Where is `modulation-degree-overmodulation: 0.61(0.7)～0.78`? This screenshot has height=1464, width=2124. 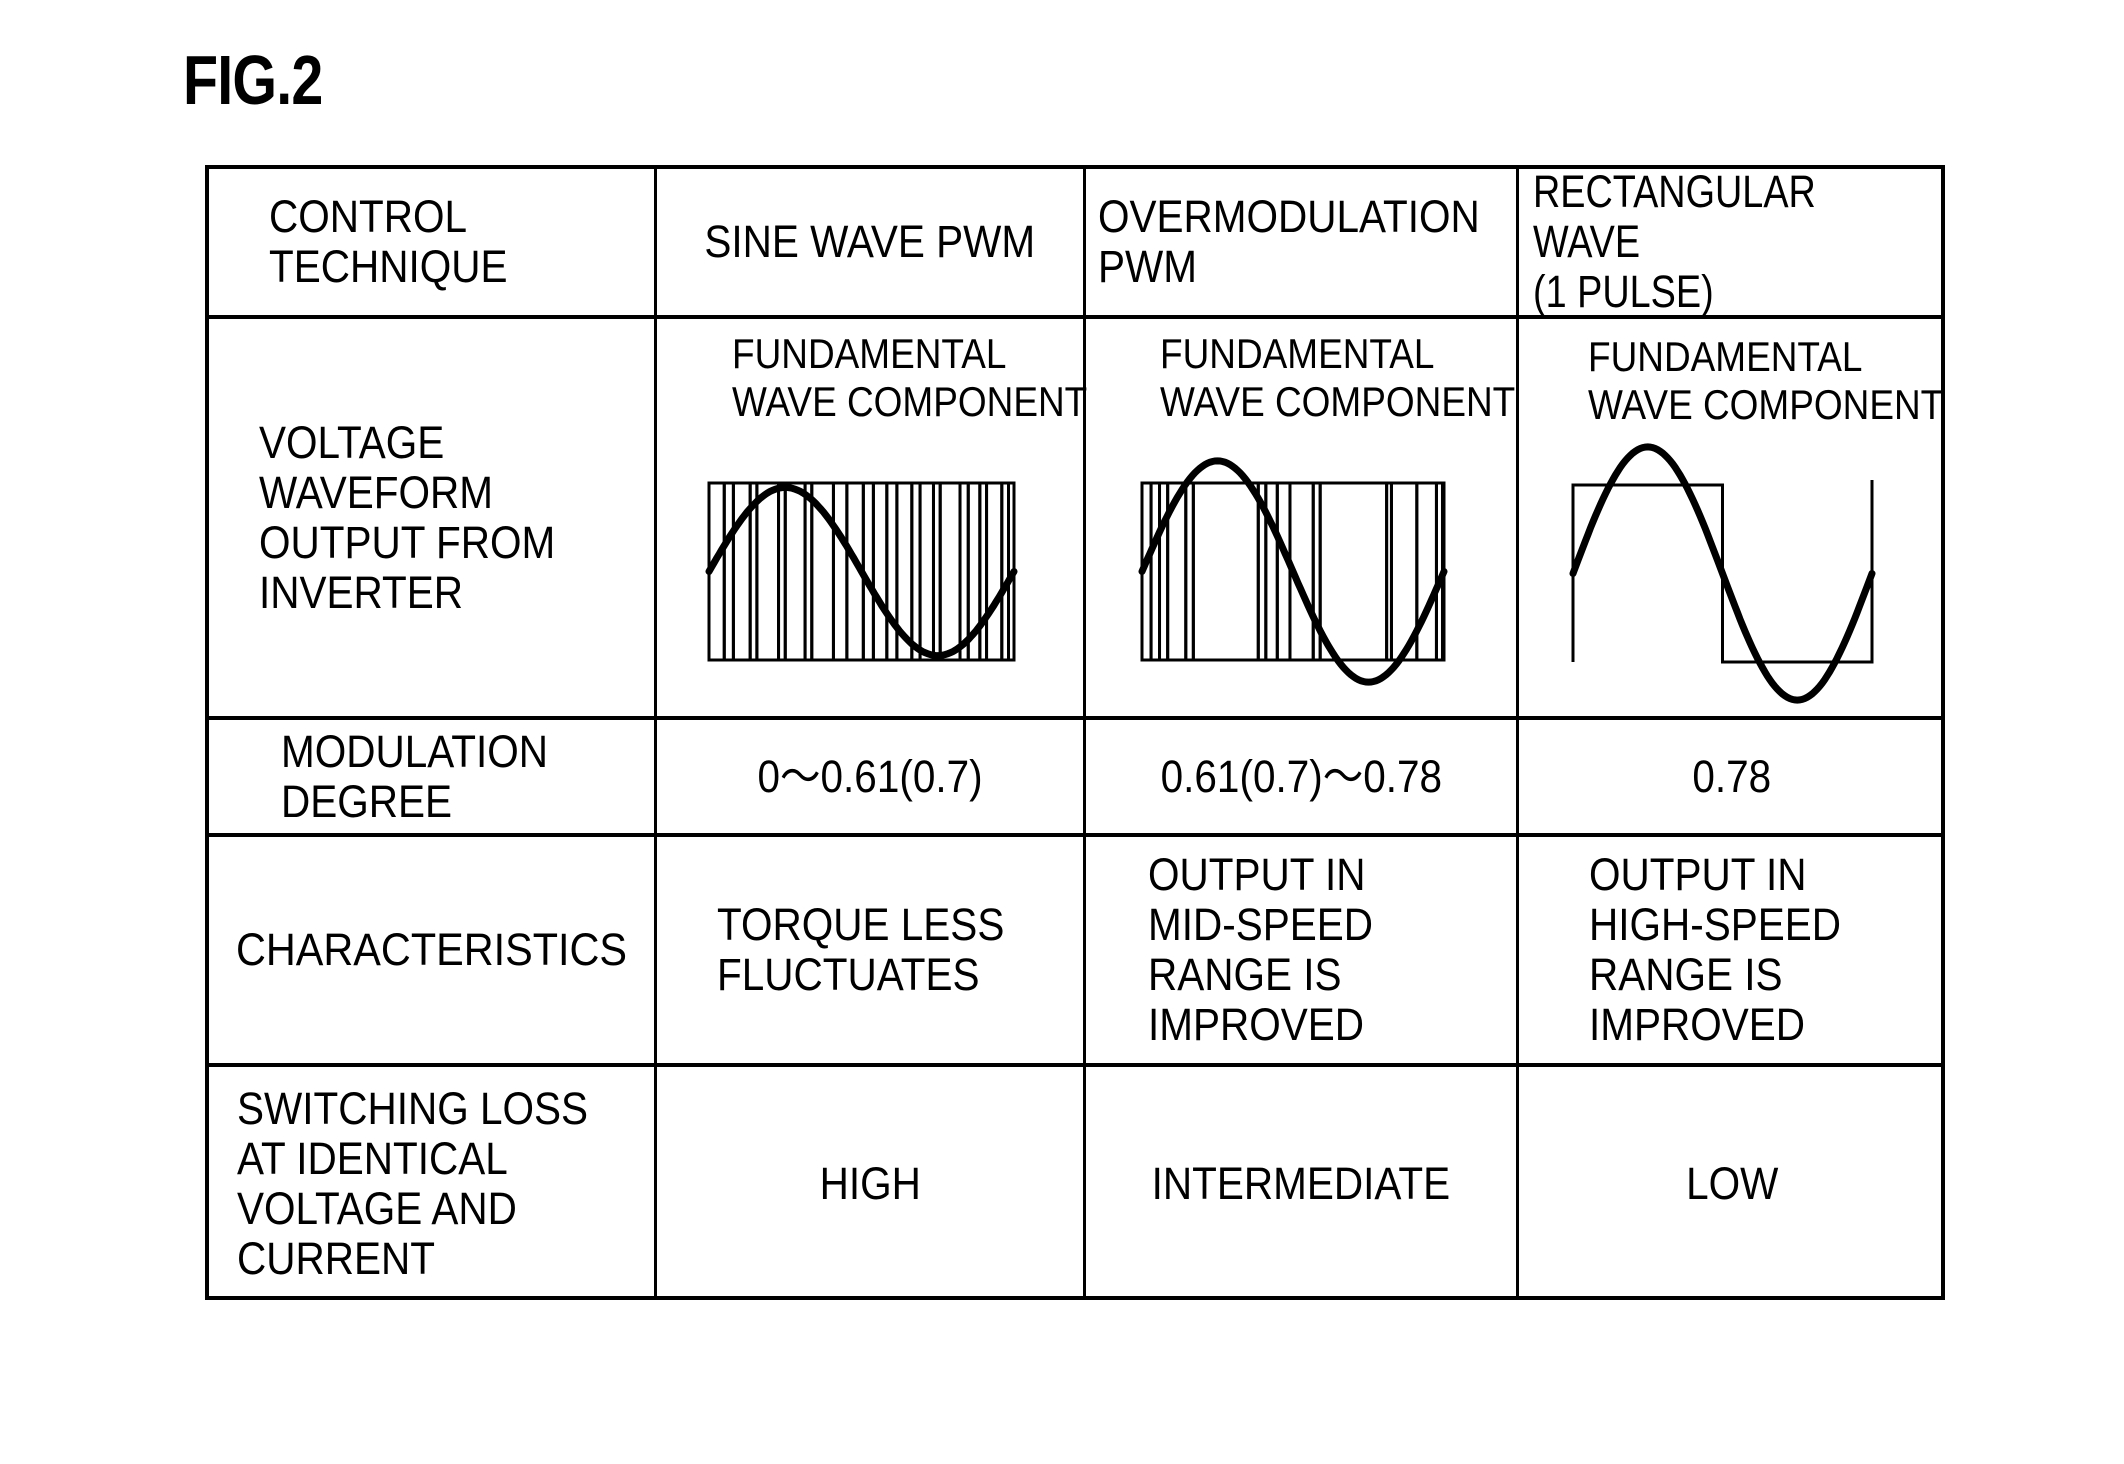
modulation-degree-overmodulation: 0.61(0.7)～0.78 is located at coordinates (1301, 776).